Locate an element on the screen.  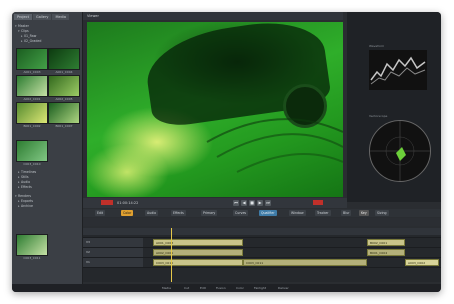
toolbar-color-button: Color is located at coordinates (127, 213).